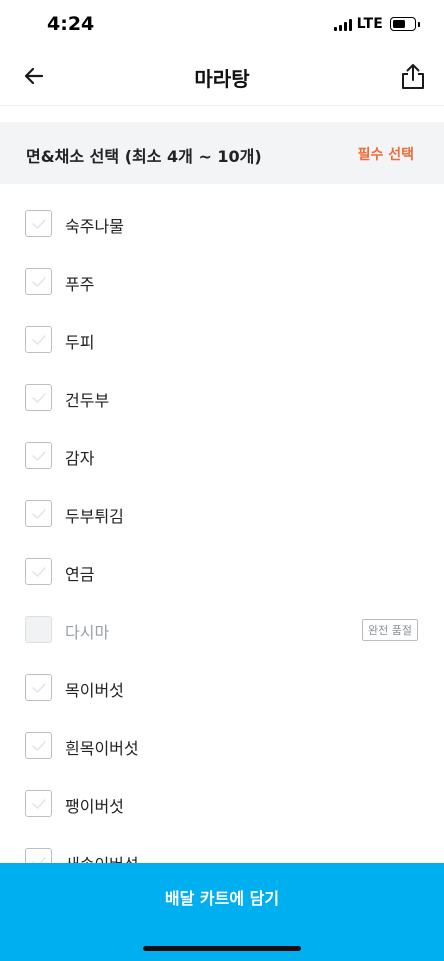 The height and width of the screenshot is (961, 444). Describe the element at coordinates (222, 745) in the screenshot. I see `option-row: 흰목이버섯` at that location.